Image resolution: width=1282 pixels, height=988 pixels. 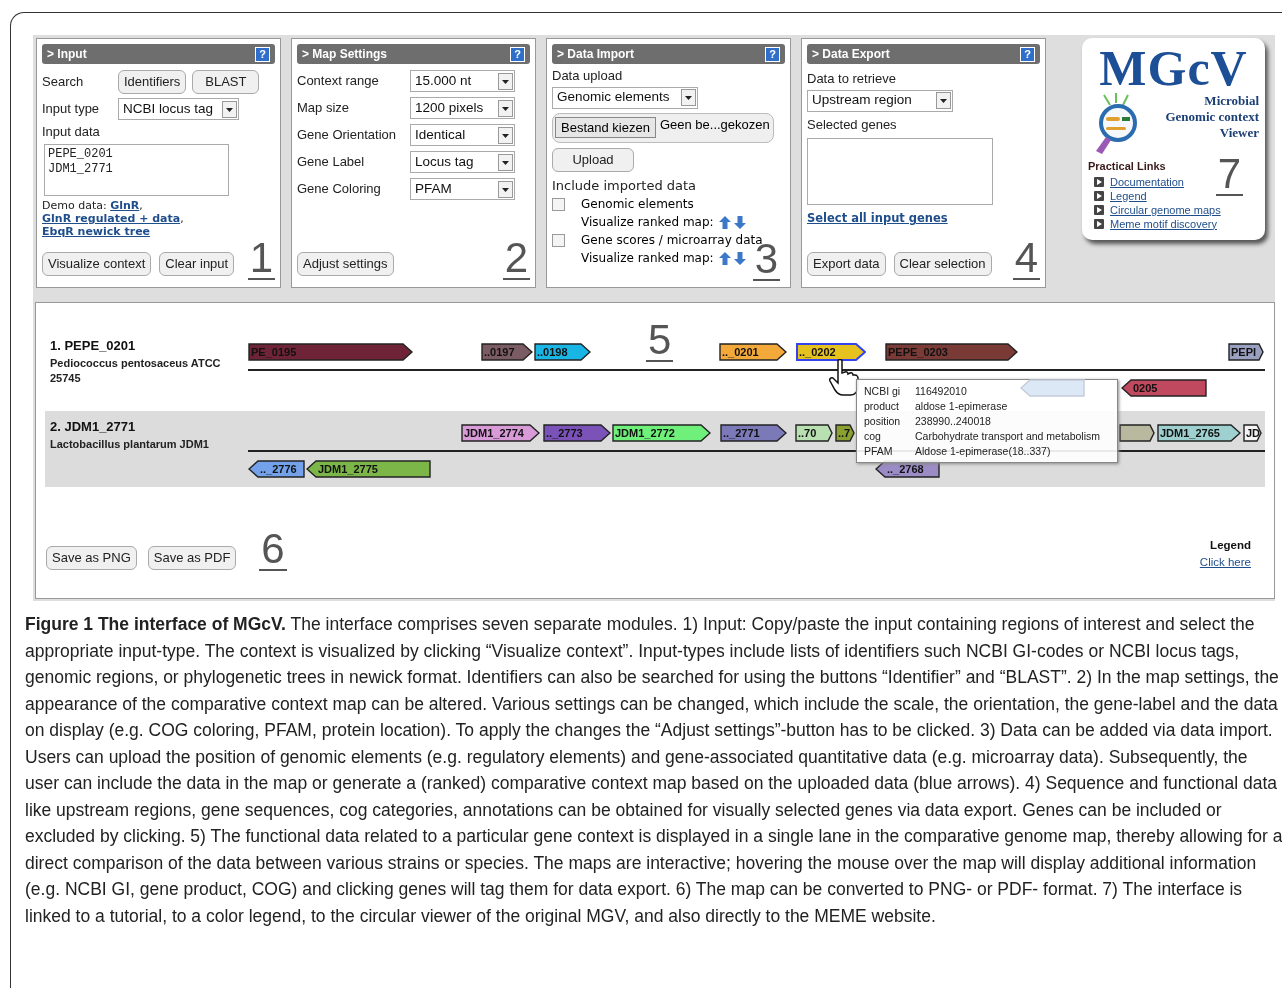 I want to click on gene-arrow: .._0201, so click(x=753, y=352).